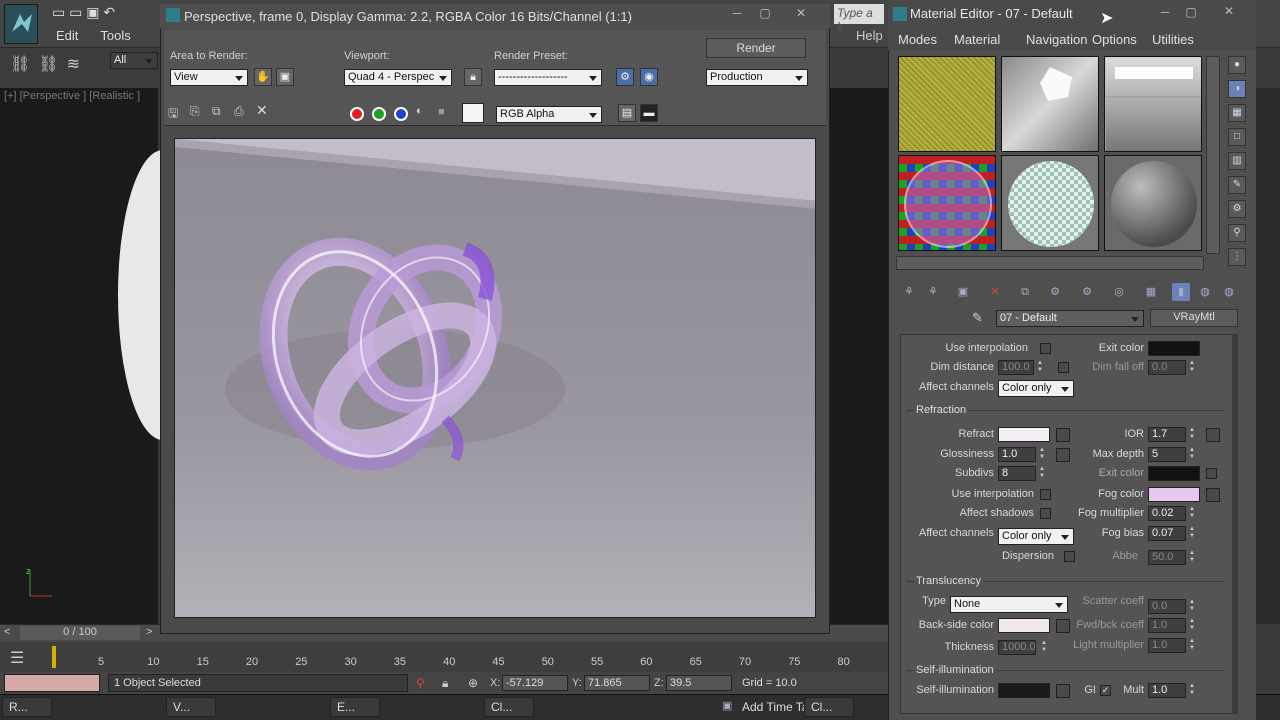 The image size is (1280, 720). I want to click on subdivs-spinner: ▲ ▼, so click(1042, 473).